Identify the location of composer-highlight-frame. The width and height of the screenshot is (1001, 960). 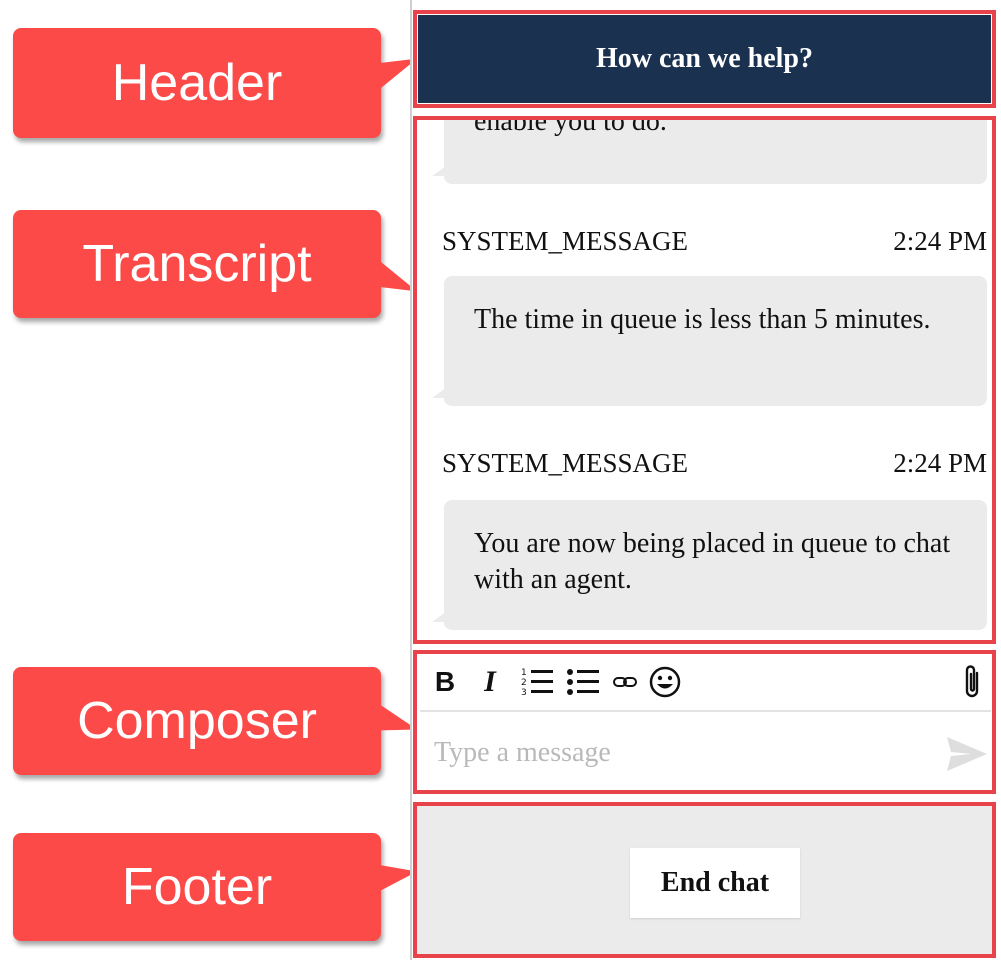
(704, 722).